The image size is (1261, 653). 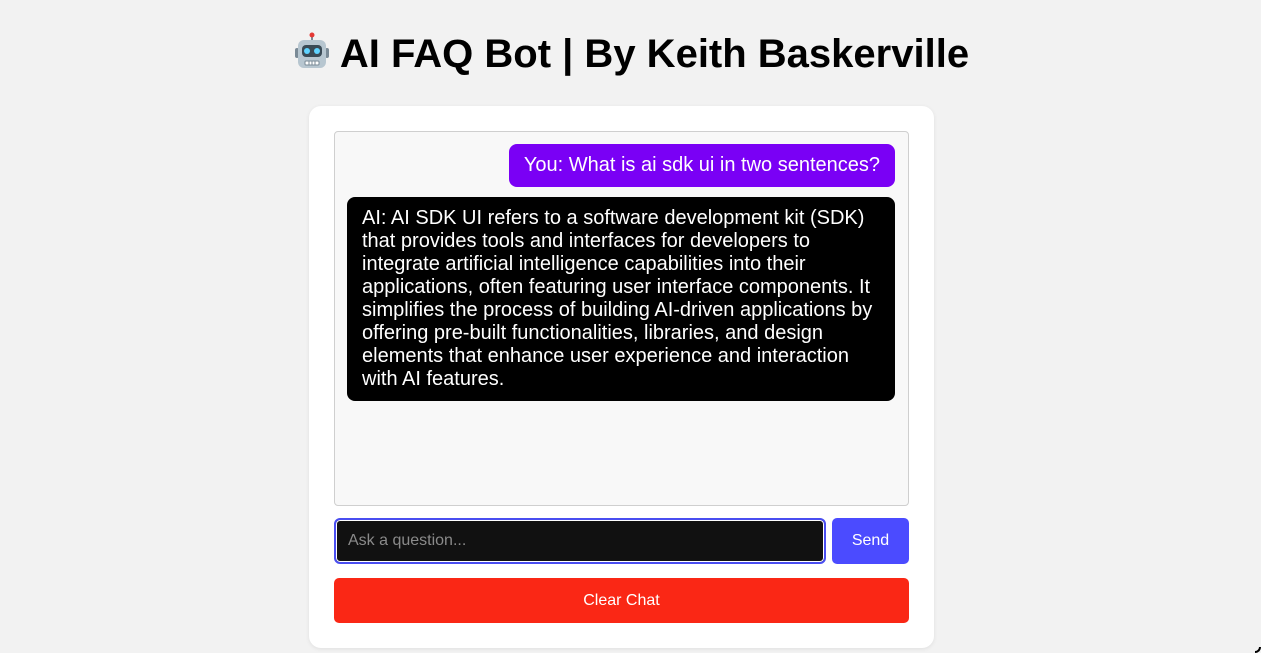 I want to click on clear-chat-button: Clear Chat, so click(x=621, y=600).